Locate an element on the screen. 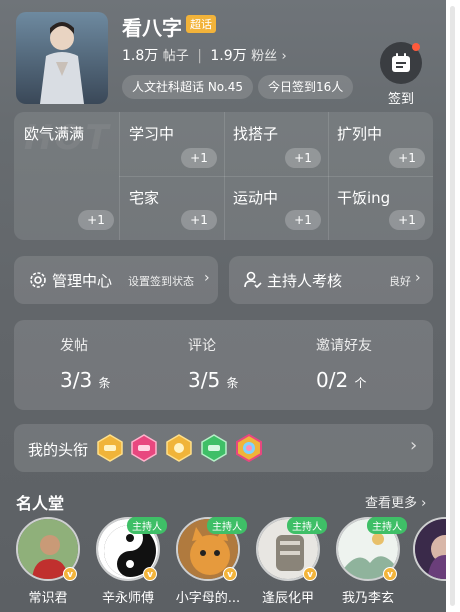 This screenshot has width=460, height=612. hall-member-2: 主持人 v 辛永师傅 is located at coordinates (130, 564).